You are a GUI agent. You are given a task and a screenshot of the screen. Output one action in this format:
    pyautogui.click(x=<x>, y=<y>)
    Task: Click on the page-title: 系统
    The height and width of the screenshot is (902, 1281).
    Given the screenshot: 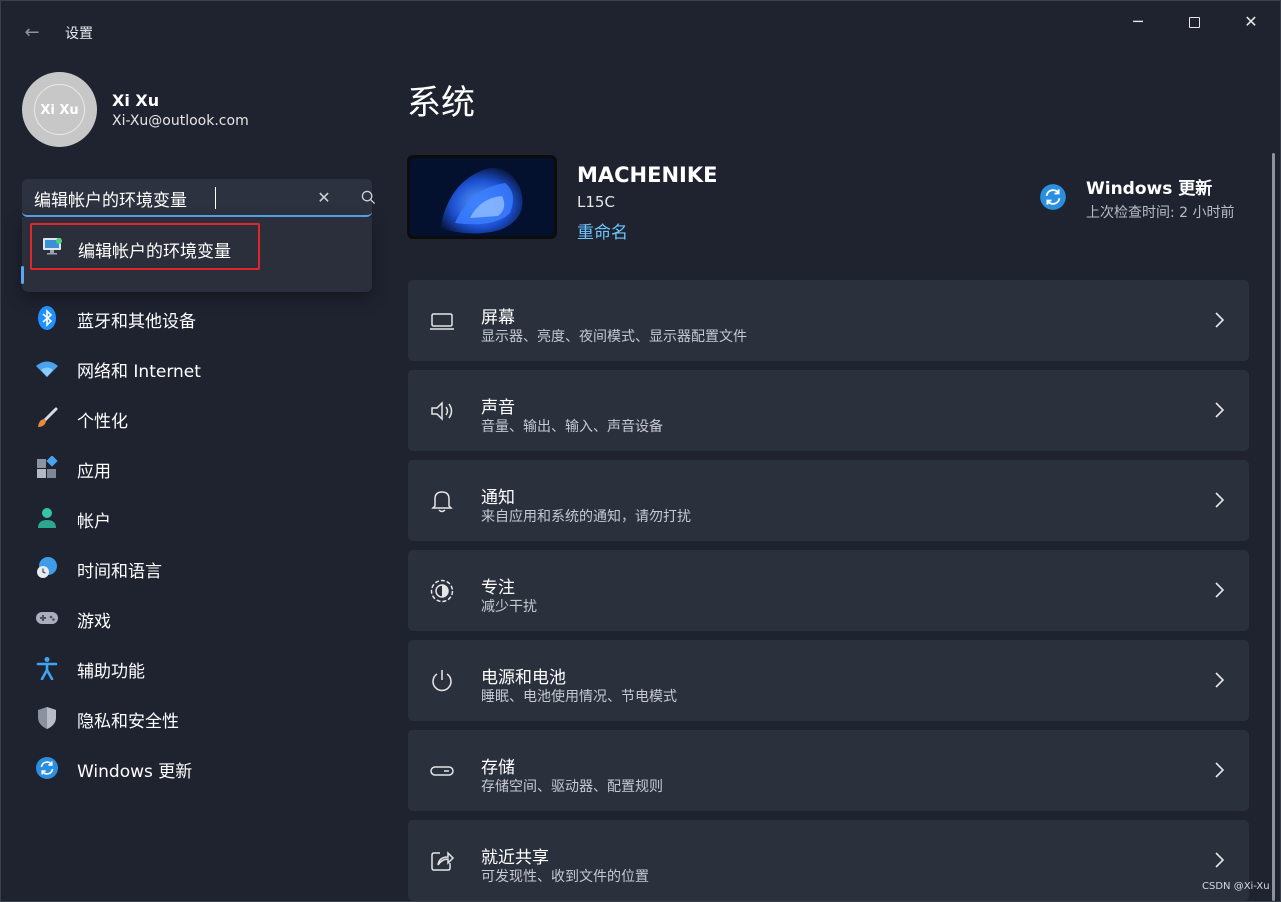 What is the action you would take?
    pyautogui.click(x=441, y=103)
    